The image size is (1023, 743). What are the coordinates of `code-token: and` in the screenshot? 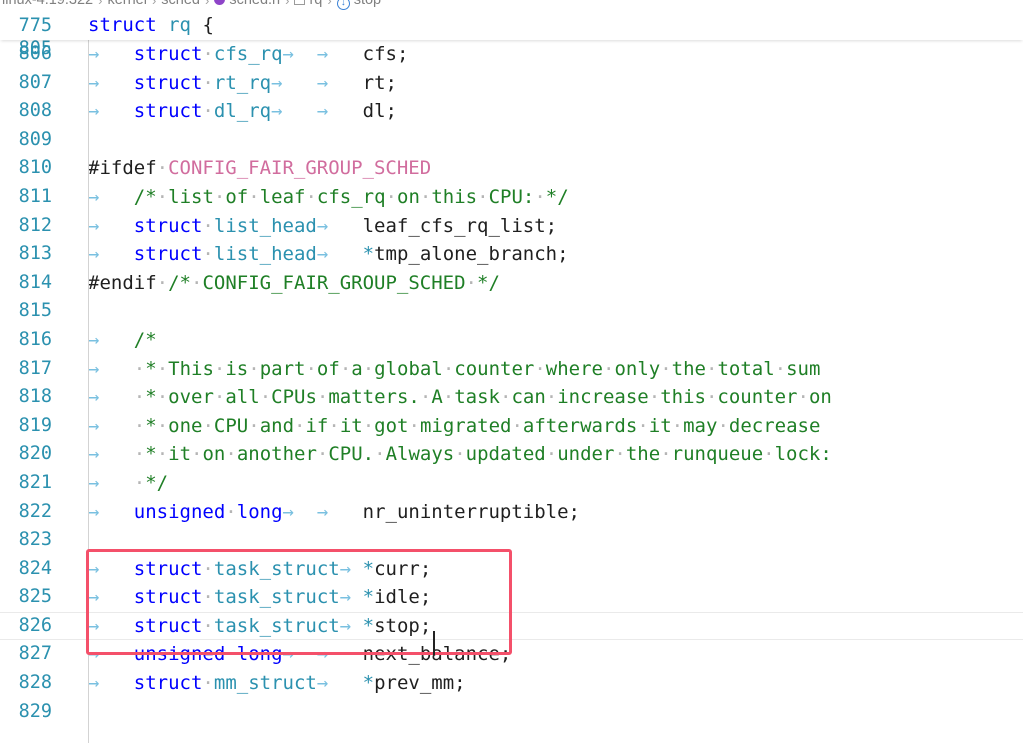 It's located at (277, 425).